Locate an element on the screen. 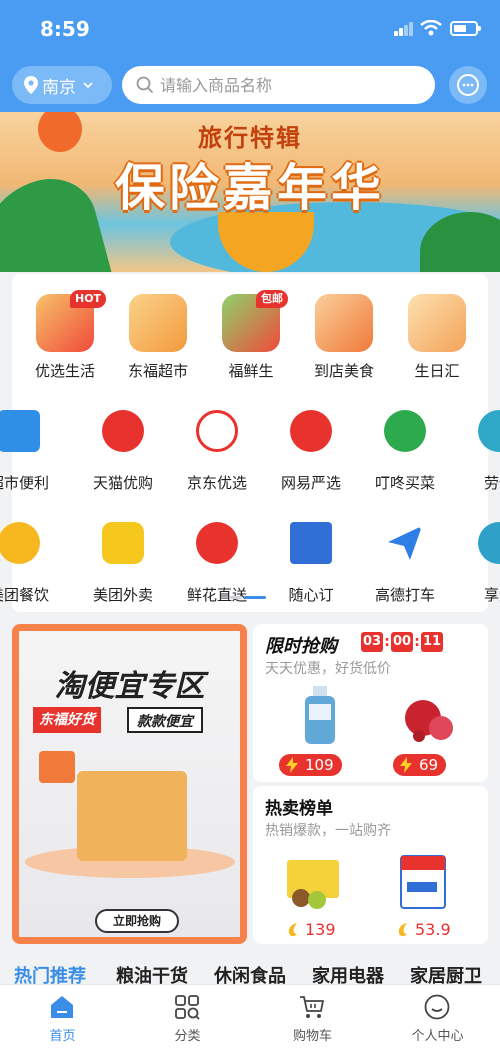 Image resolution: width=500 pixels, height=1064 pixels. status-bar: 8:59 is located at coordinates (250, 30).